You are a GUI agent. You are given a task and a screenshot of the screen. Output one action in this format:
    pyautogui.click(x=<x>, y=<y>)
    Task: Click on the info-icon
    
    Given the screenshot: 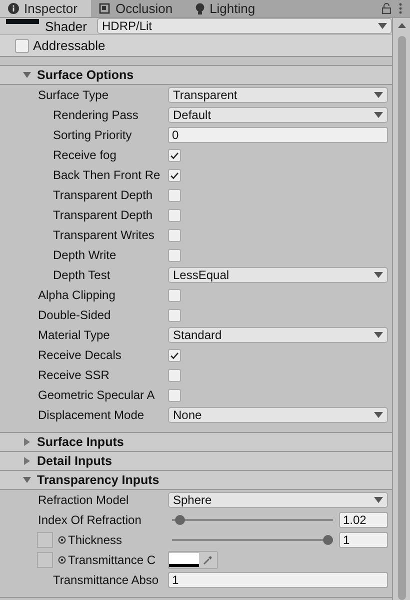 What is the action you would take?
    pyautogui.click(x=13, y=8)
    